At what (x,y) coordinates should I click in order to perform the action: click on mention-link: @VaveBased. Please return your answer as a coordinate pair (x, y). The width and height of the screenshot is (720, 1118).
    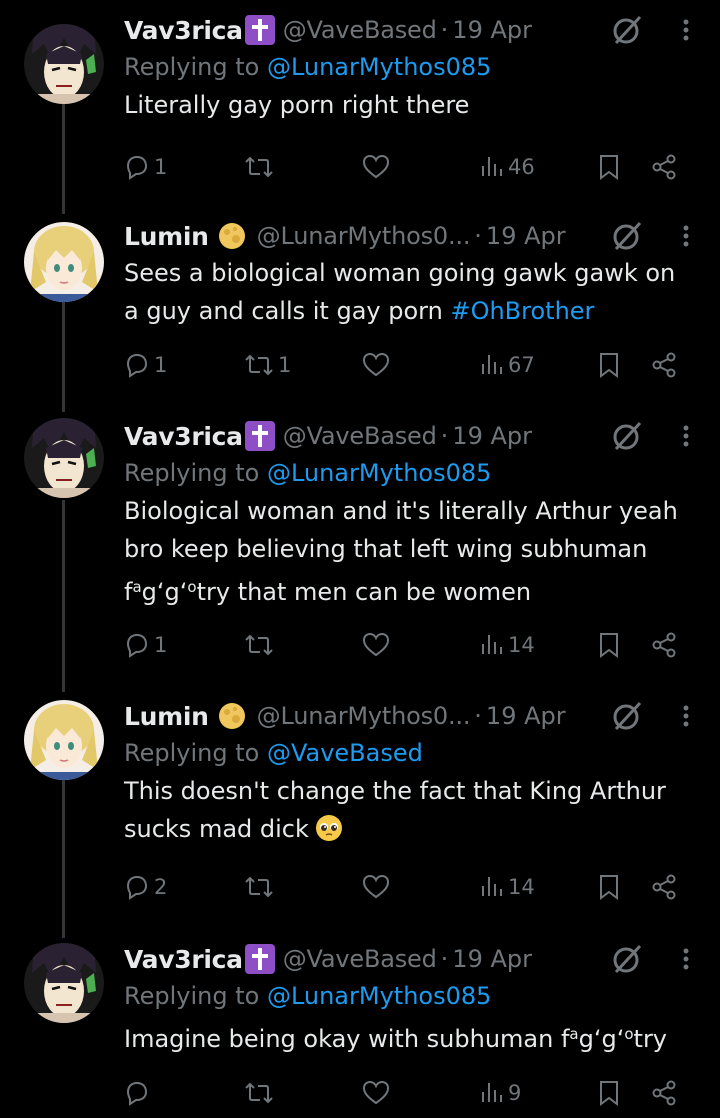
    Looking at the image, I should click on (345, 753).